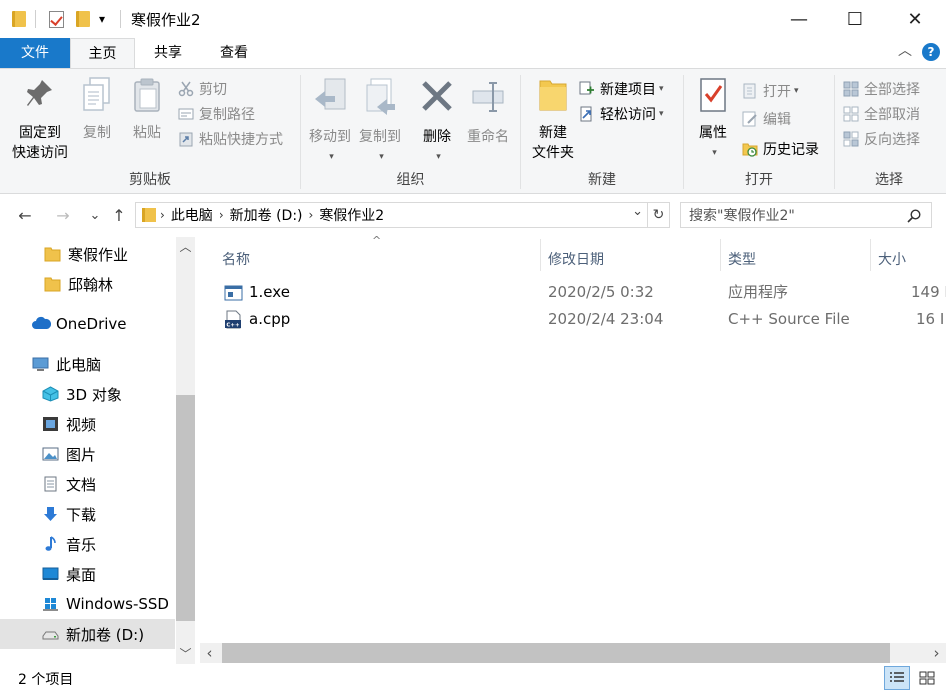  What do you see at coordinates (119, 215) in the screenshot?
I see `up-button: ↑` at bounding box center [119, 215].